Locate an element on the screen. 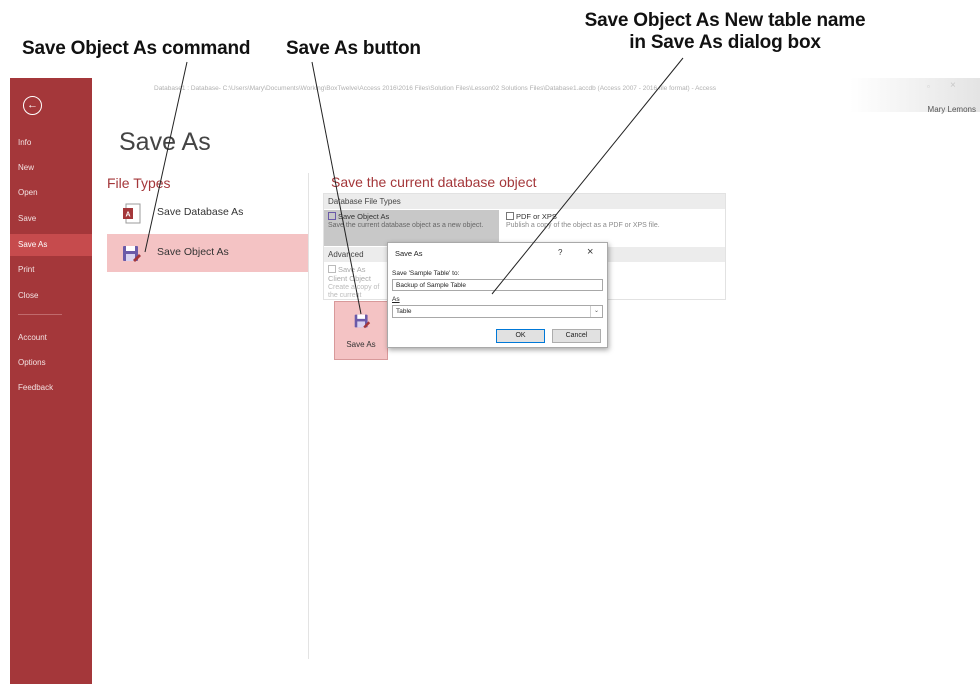 The height and width of the screenshot is (684, 980). ok-button: OK is located at coordinates (520, 336).